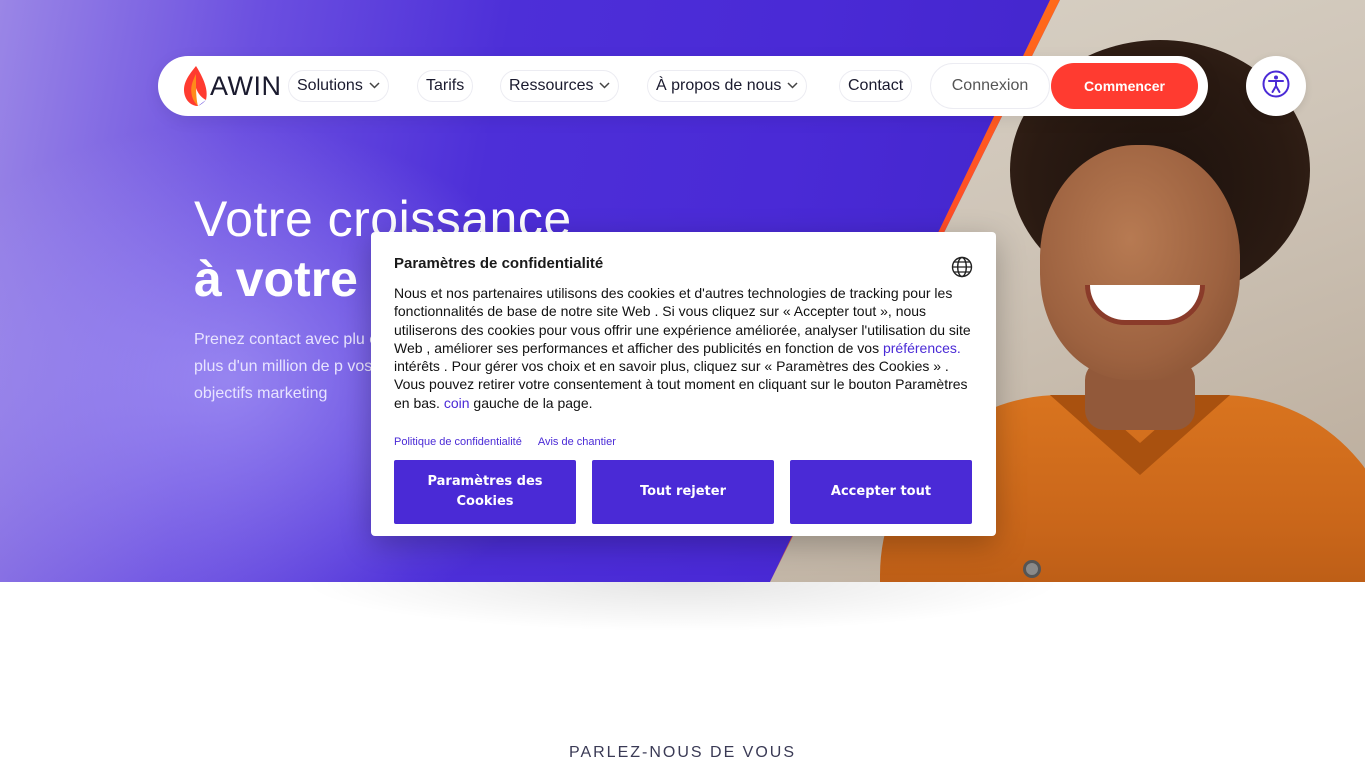 The height and width of the screenshot is (768, 1365). What do you see at coordinates (881, 492) in the screenshot?
I see `accept-all-button: Accepter tout` at bounding box center [881, 492].